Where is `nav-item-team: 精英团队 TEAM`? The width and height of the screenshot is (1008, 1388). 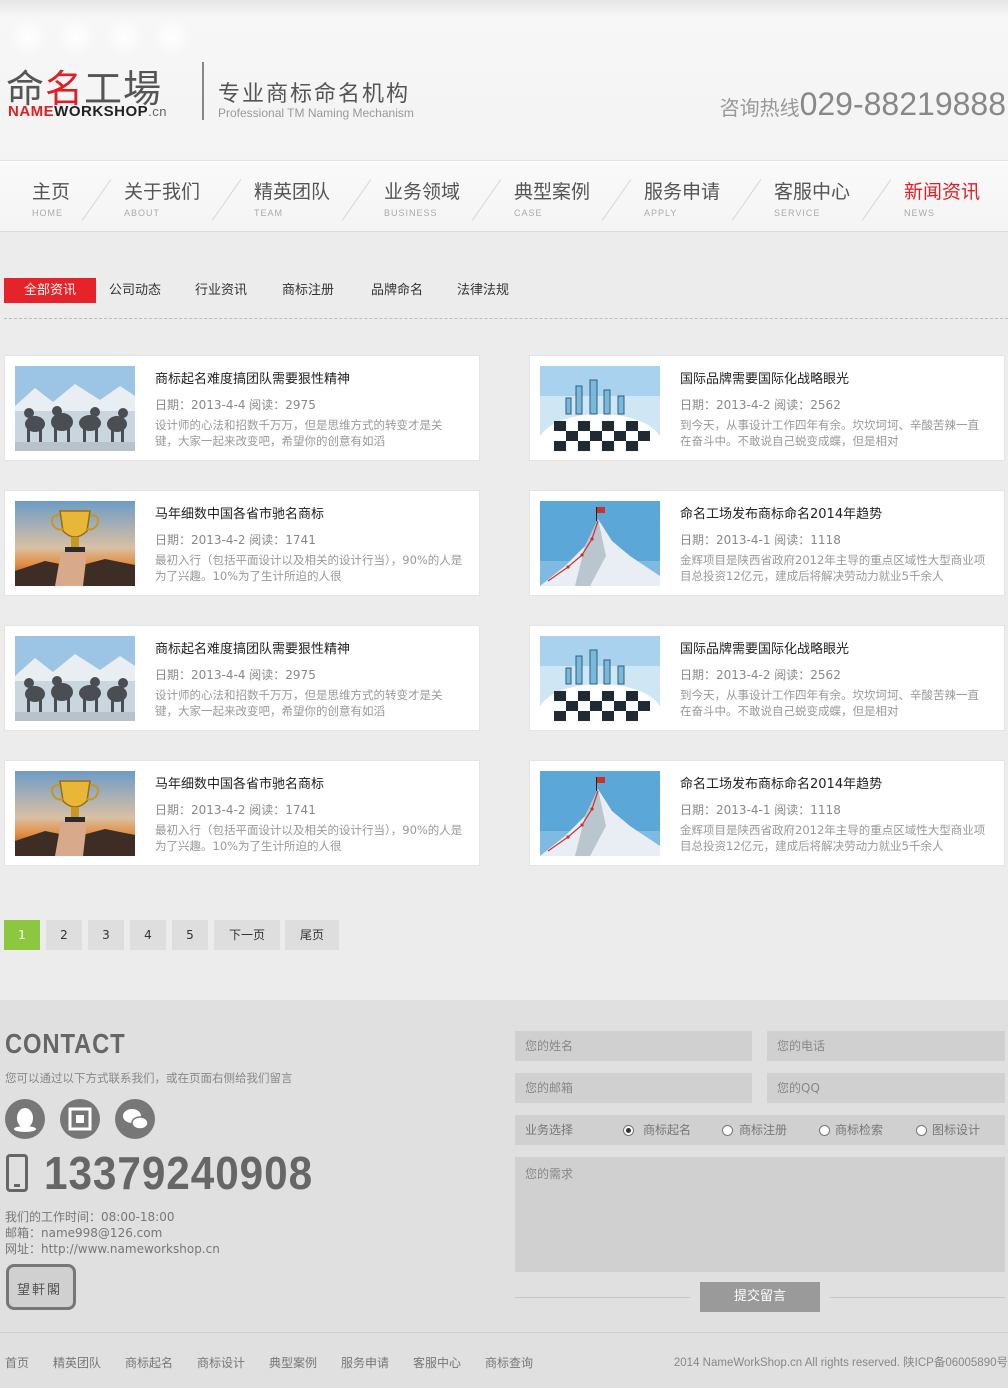 nav-item-team: 精英团队 TEAM is located at coordinates (292, 197).